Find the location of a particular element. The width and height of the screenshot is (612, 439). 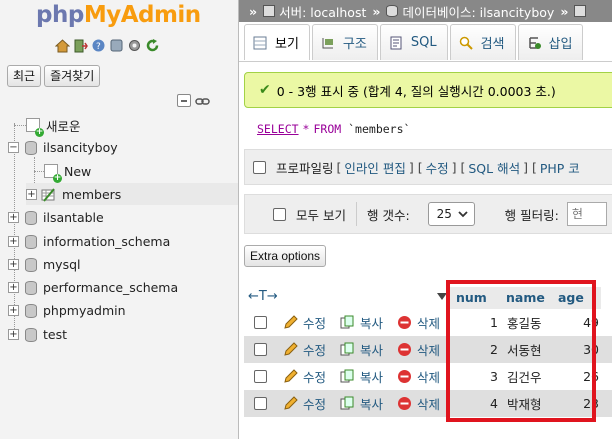

docs-icon is located at coordinates (116, 45).